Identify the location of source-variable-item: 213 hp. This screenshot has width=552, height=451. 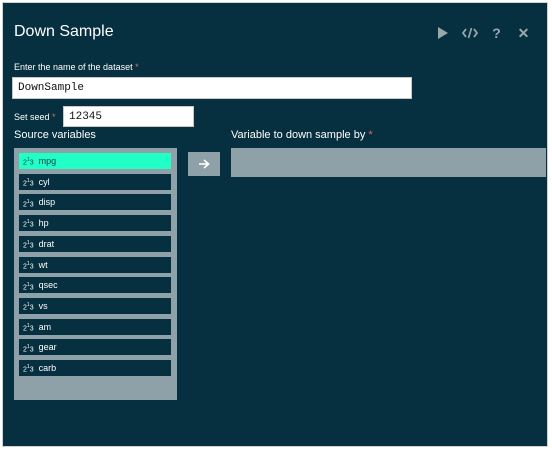
(95, 223).